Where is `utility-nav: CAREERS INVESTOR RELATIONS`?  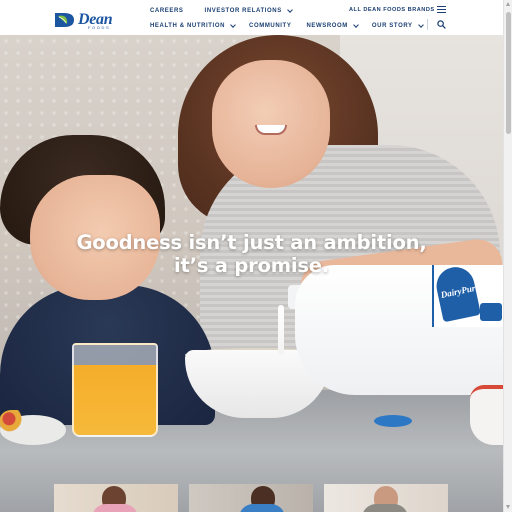 utility-nav: CAREERS INVESTOR RELATIONS is located at coordinates (221, 11).